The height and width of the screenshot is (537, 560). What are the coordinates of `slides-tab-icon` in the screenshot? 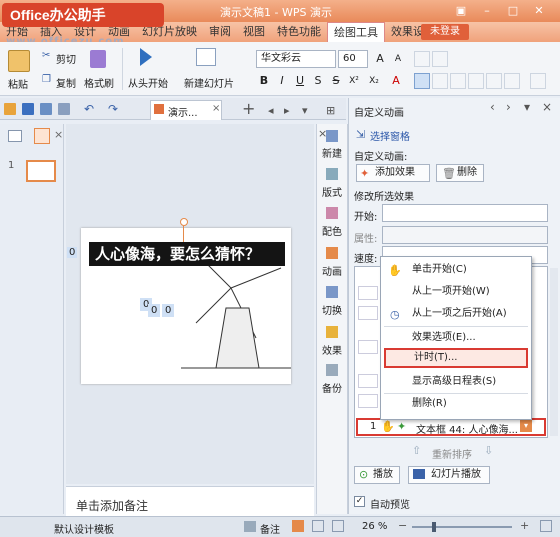 It's located at (42, 136).